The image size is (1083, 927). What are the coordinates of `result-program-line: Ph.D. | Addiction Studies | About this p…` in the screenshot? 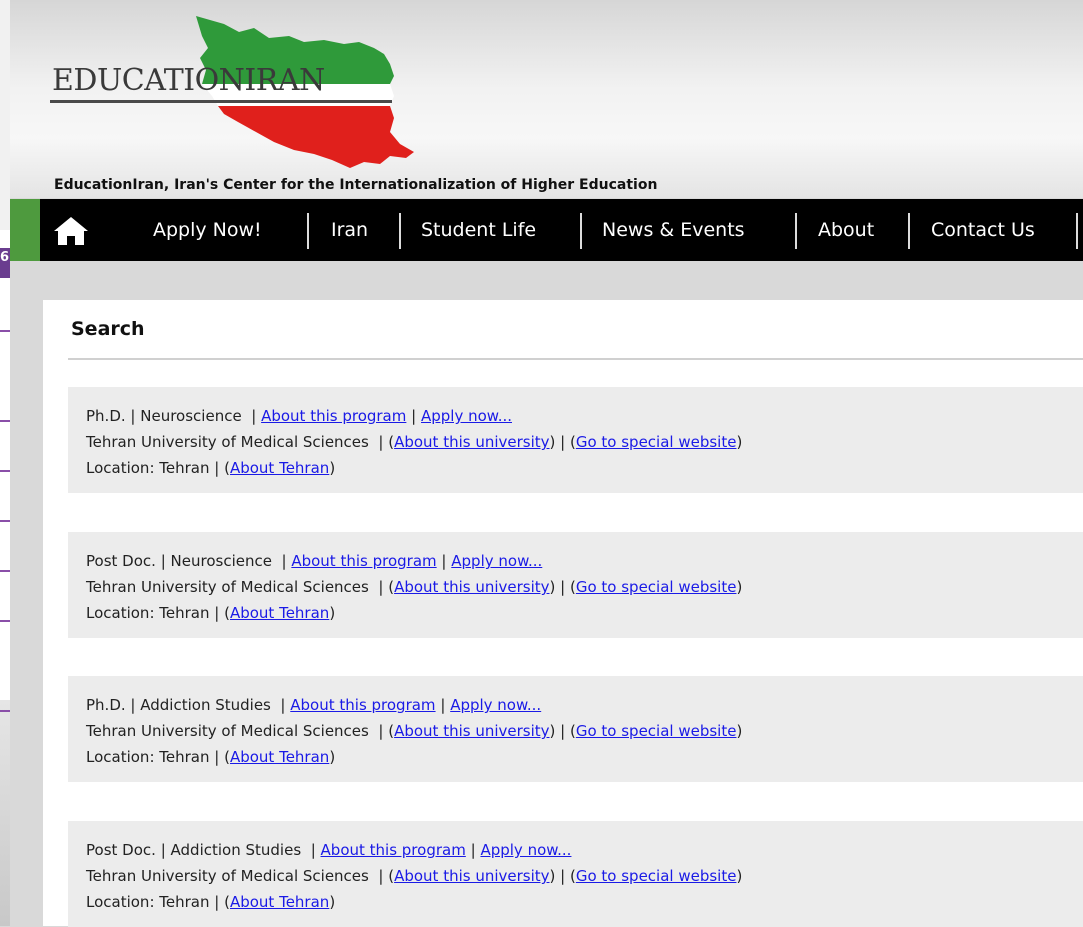 It's located at (584, 705).